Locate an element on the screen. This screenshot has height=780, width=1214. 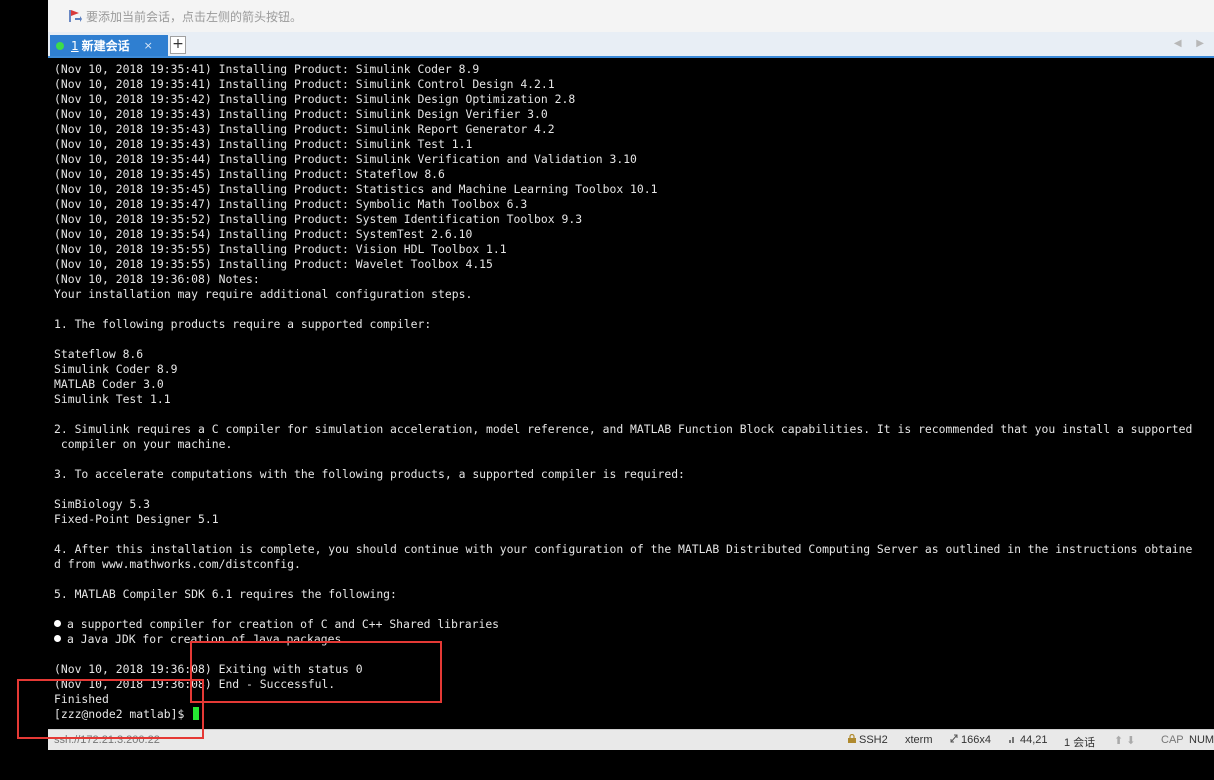
terminal-line-text: Simulink Test 1.1 is located at coordinates (112, 399).